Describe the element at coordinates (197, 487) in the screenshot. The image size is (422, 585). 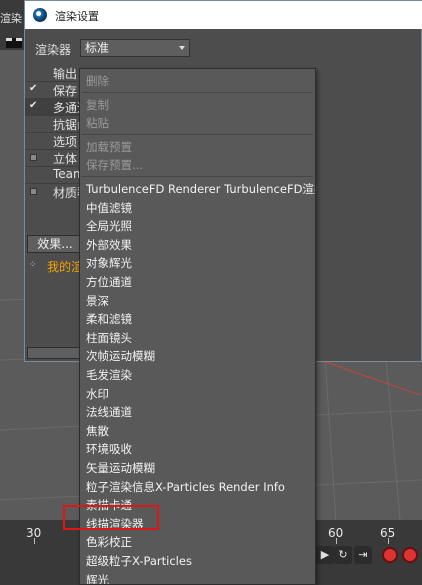
I see `menu-item: 粒子渲染信息X-Particles Render Info` at that location.